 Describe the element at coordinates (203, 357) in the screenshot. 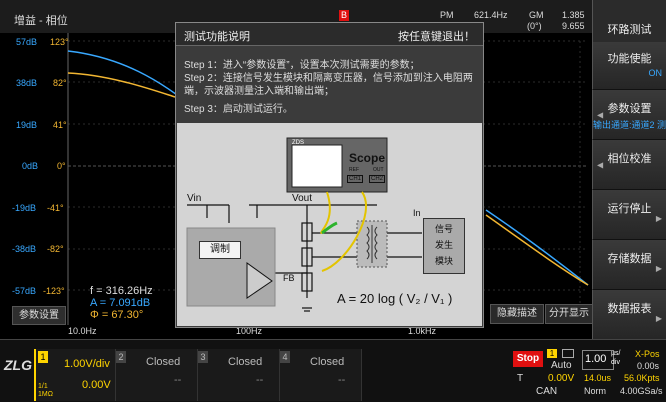

I see `channel-3-number: 3` at that location.